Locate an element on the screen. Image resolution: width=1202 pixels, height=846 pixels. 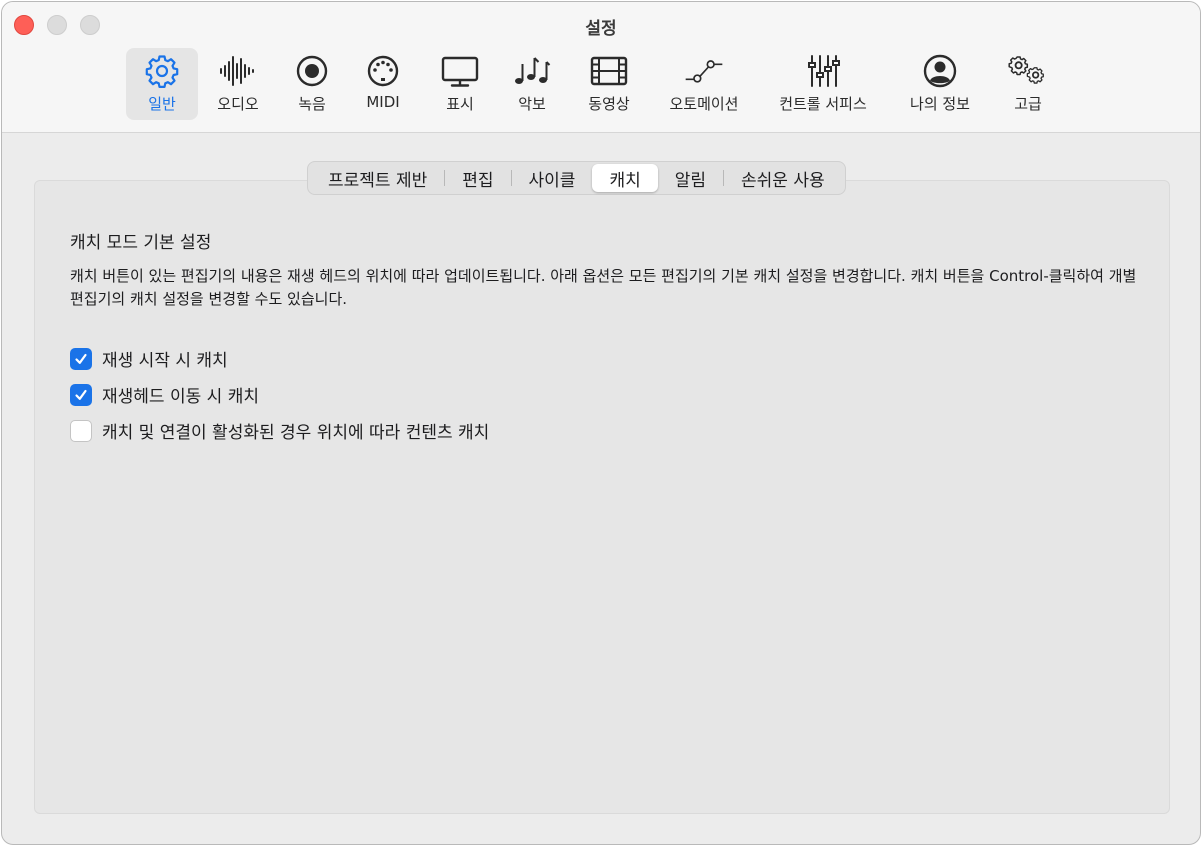
gear-icon is located at coordinates (162, 71).